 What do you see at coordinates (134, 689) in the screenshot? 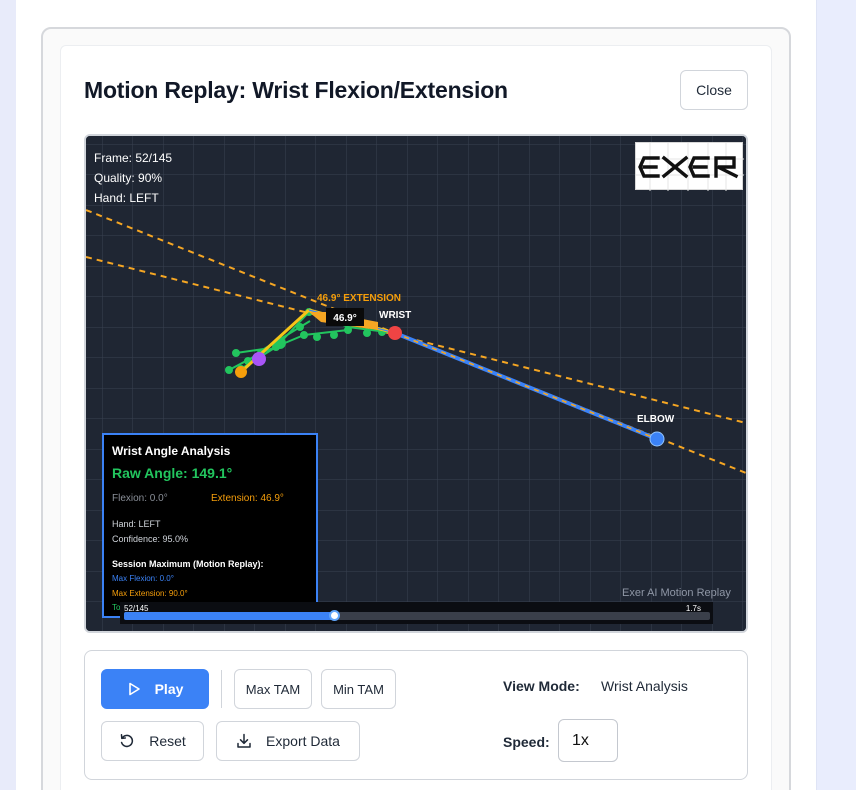
I see `play-icon` at bounding box center [134, 689].